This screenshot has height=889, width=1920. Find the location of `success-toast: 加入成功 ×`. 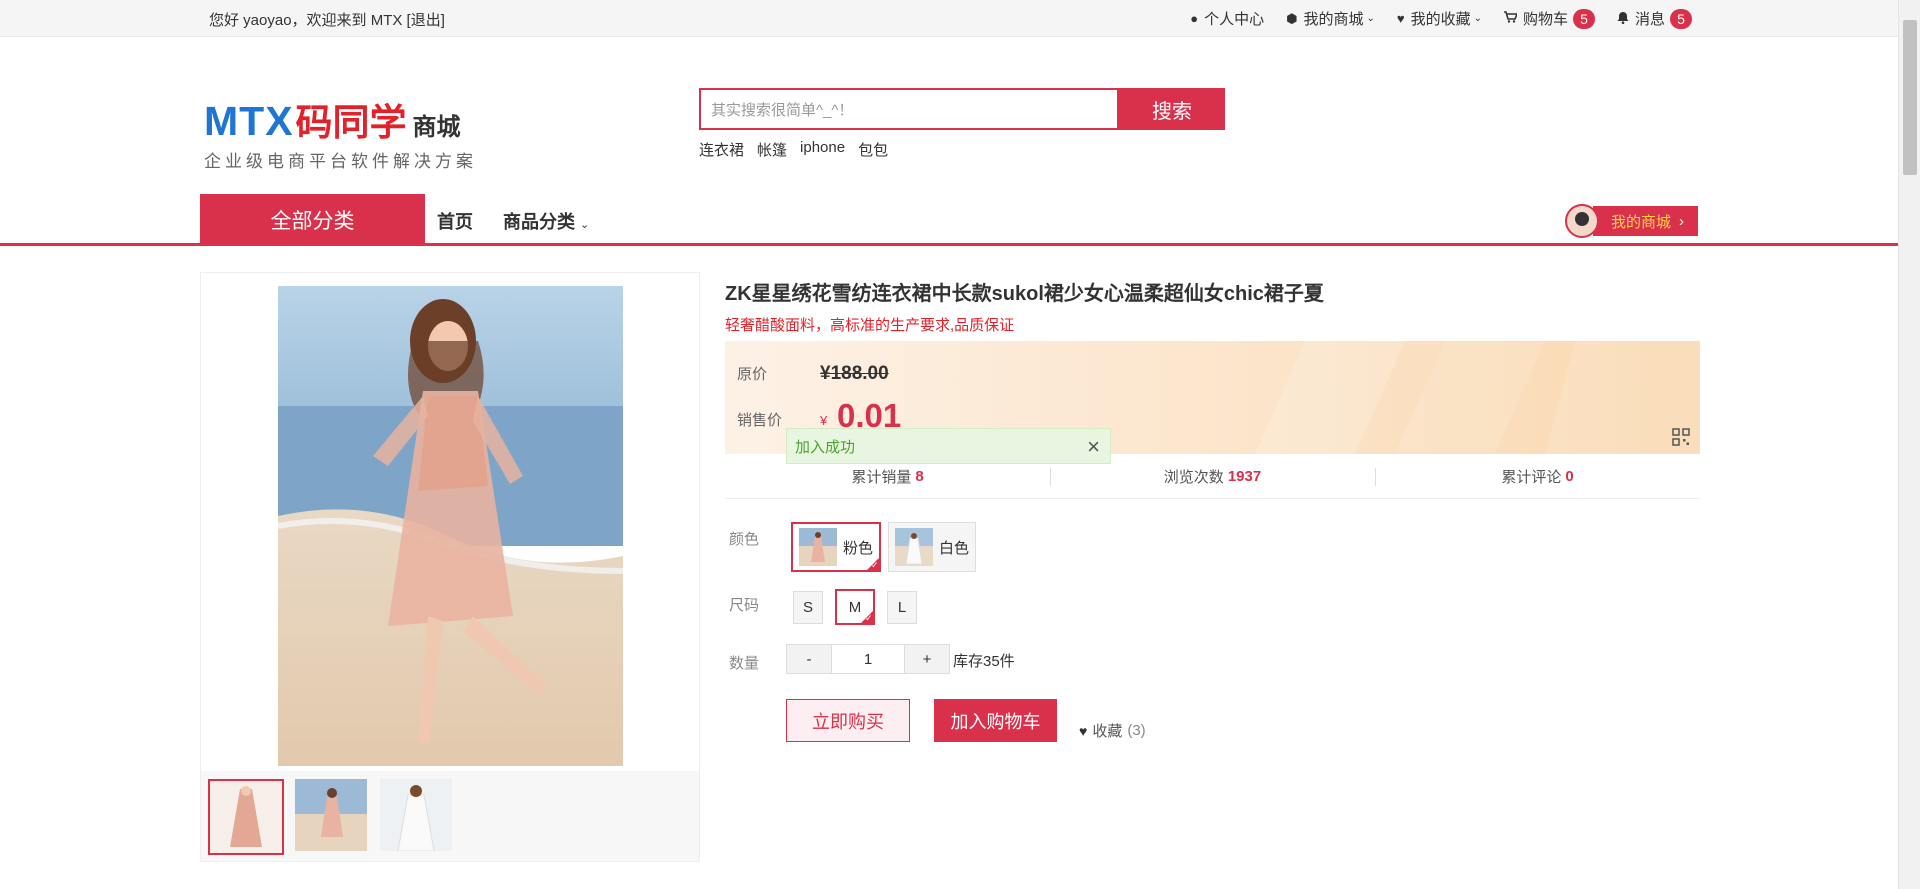

success-toast: 加入成功 × is located at coordinates (948, 446).